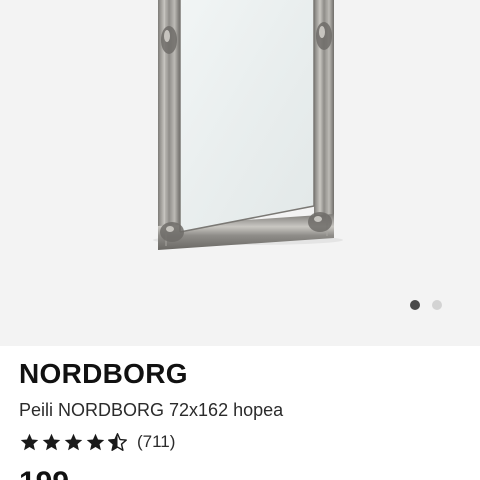 This screenshot has height=480, width=480. I want to click on half-star-icon, so click(117, 441).